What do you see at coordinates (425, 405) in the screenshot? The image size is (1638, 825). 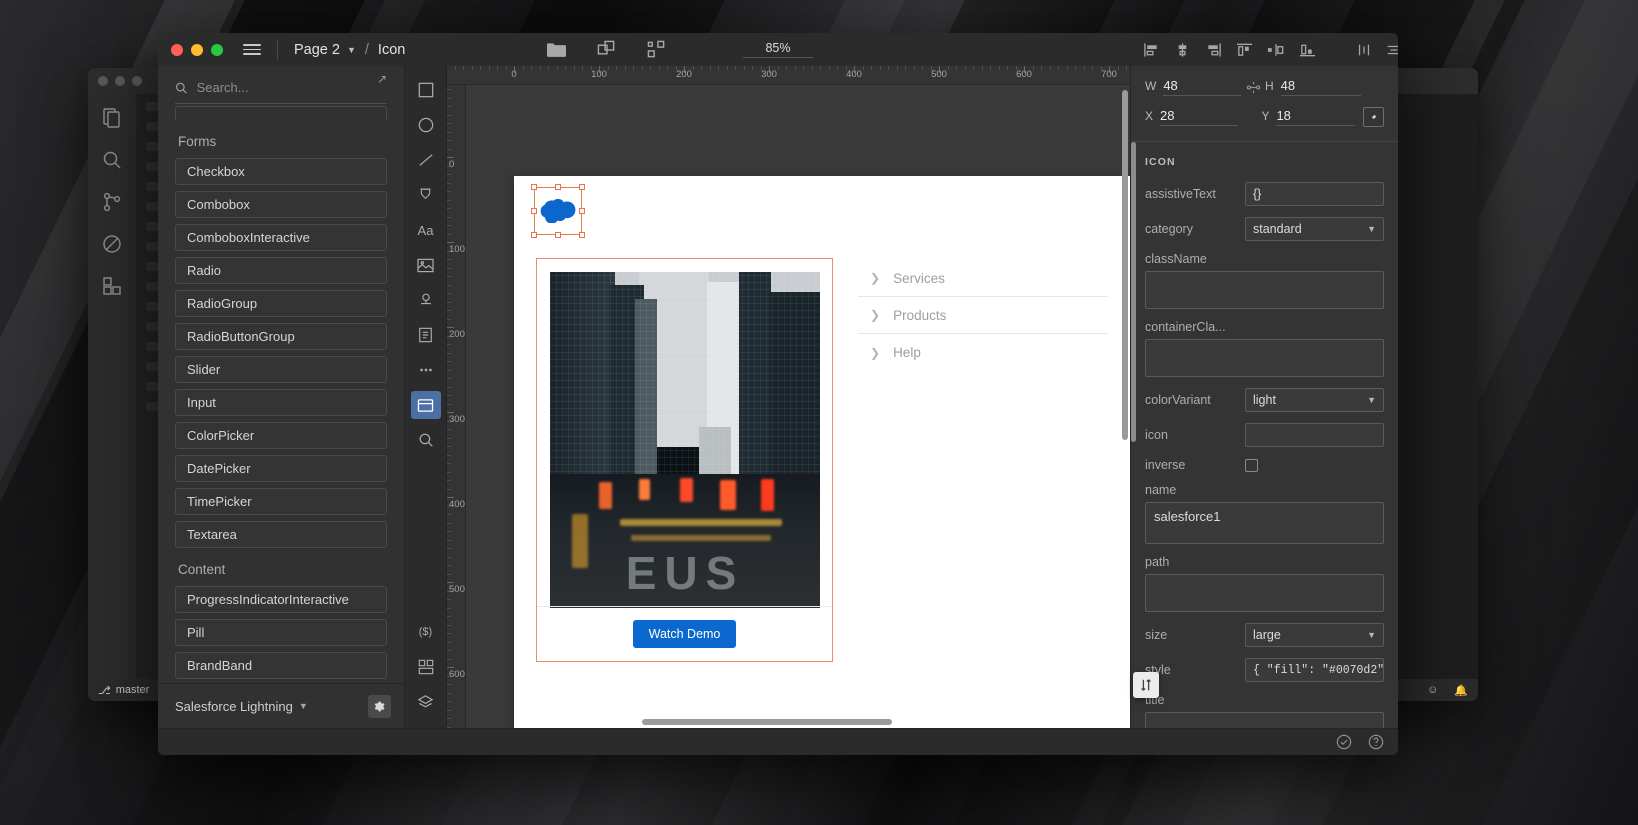 I see `component-tool` at bounding box center [425, 405].